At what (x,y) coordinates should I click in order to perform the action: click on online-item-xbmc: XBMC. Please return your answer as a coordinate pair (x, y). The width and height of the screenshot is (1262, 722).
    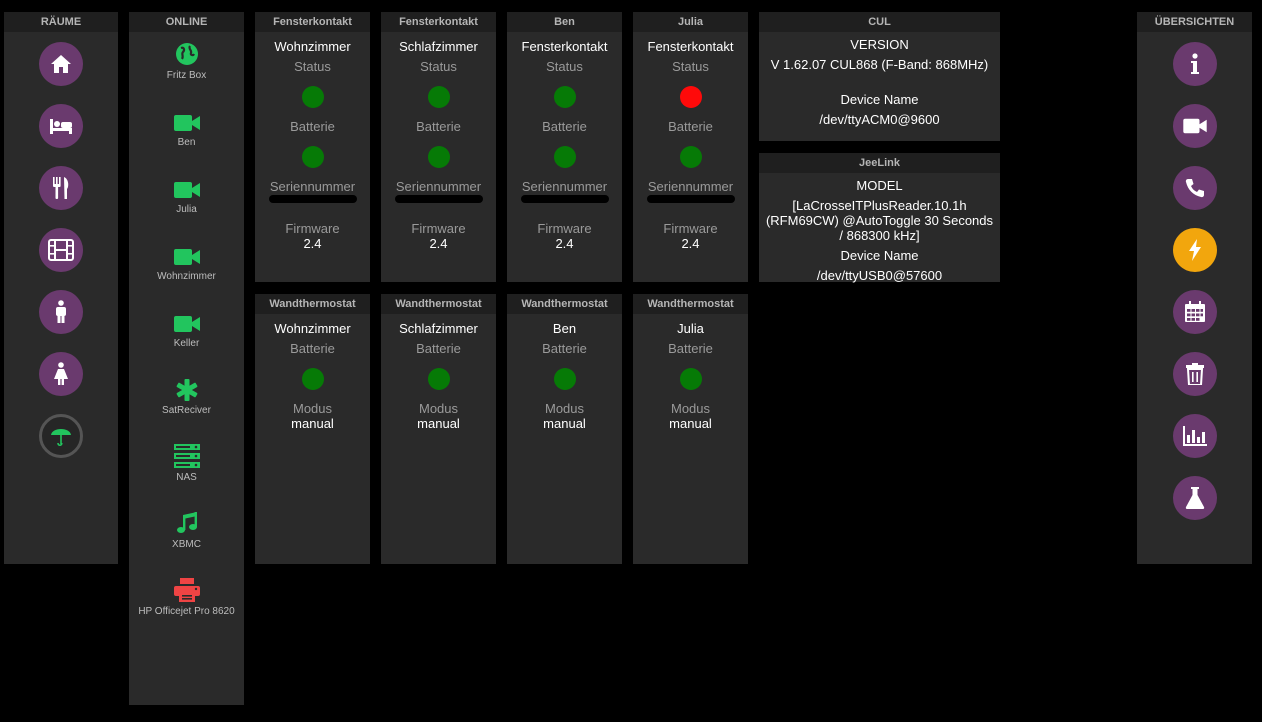
    Looking at the image, I should click on (186, 542).